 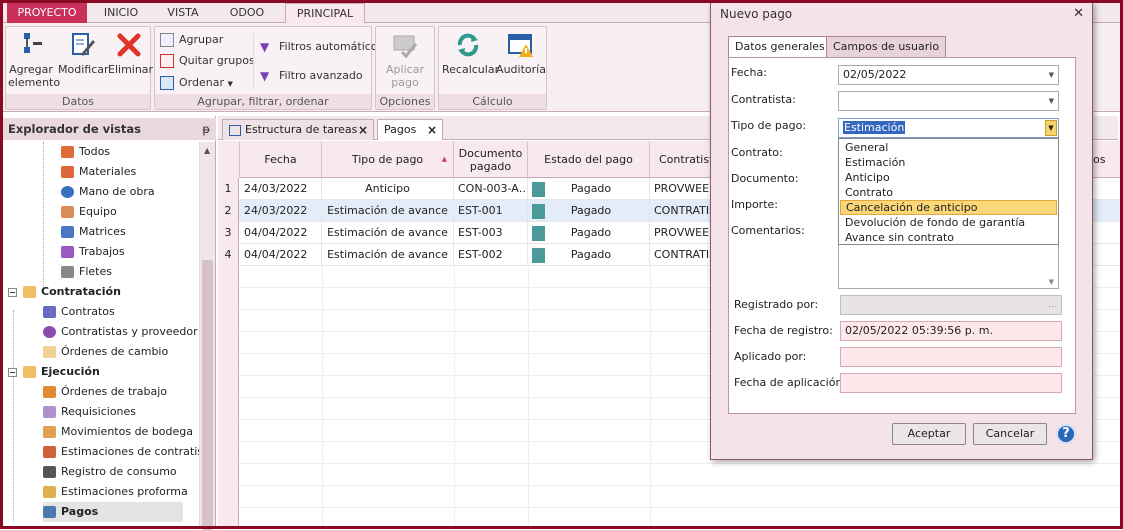 I want to click on advfilter-button: ▼ Filtro avanzado, so click(x=311, y=76).